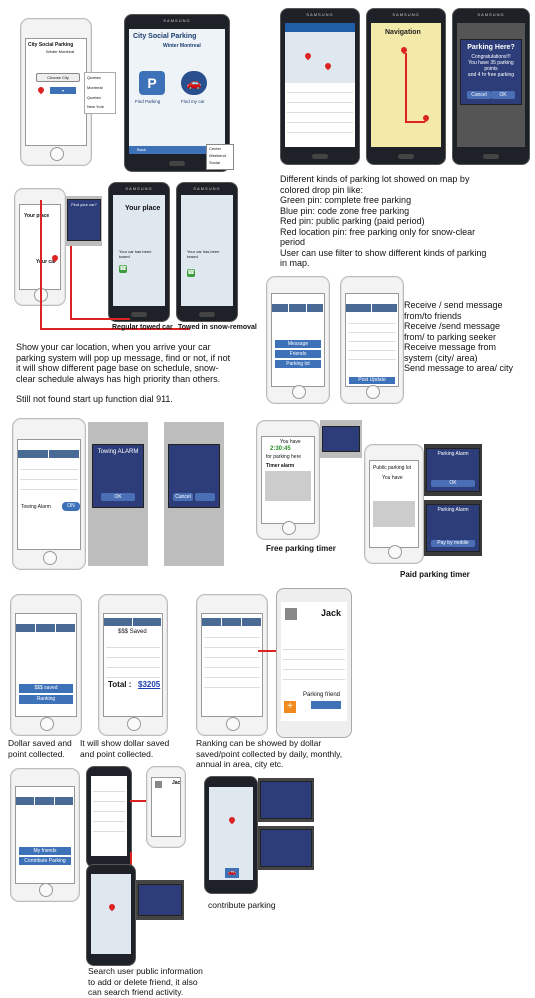  Describe the element at coordinates (95, 87) in the screenshot. I see `city-menu-item: Montreal` at that location.